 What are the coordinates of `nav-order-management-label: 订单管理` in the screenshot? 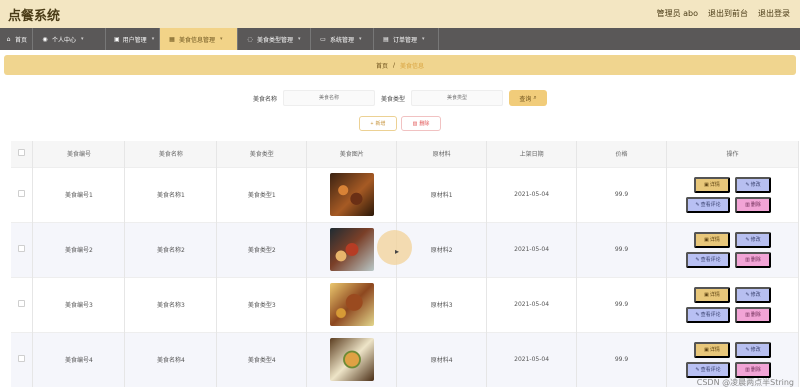 It's located at (405, 40).